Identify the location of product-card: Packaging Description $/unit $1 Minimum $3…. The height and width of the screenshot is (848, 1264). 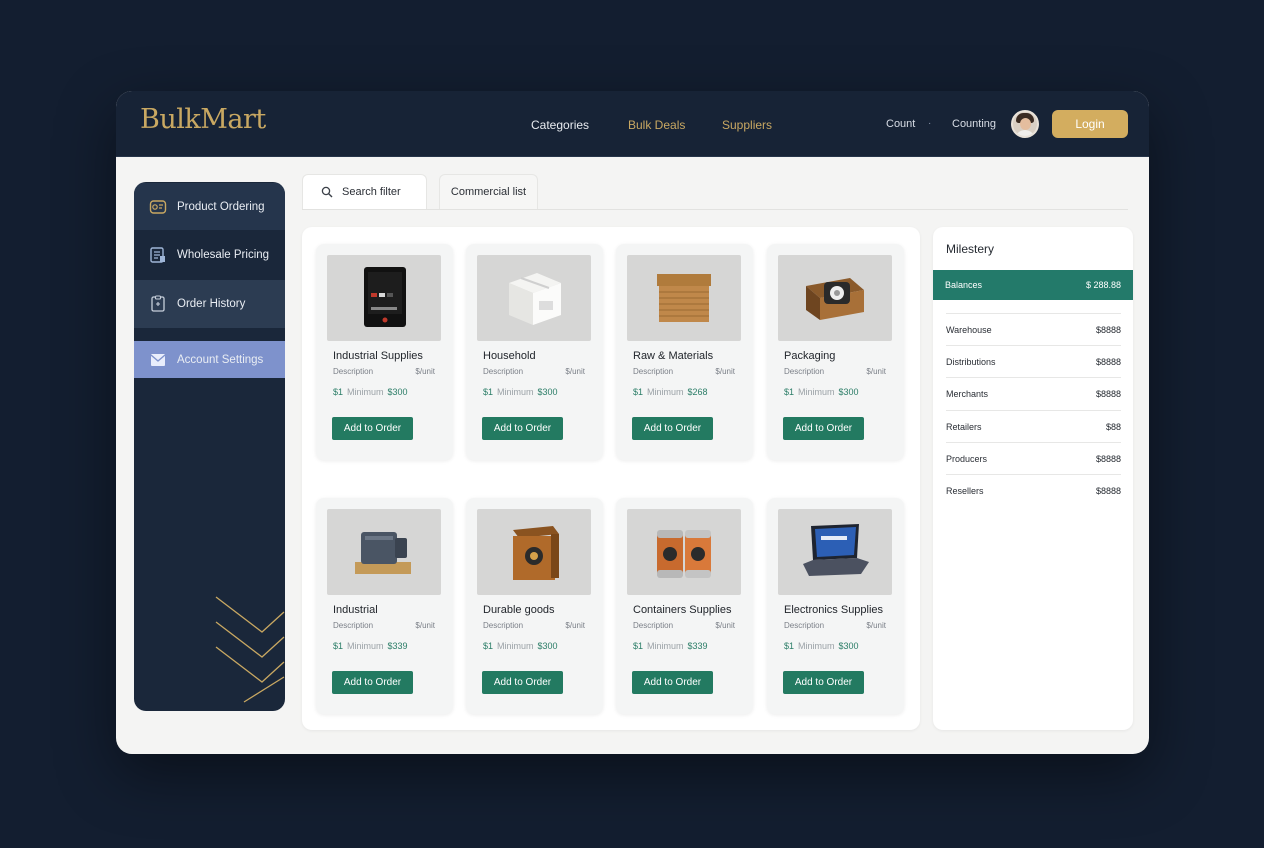
(835, 352).